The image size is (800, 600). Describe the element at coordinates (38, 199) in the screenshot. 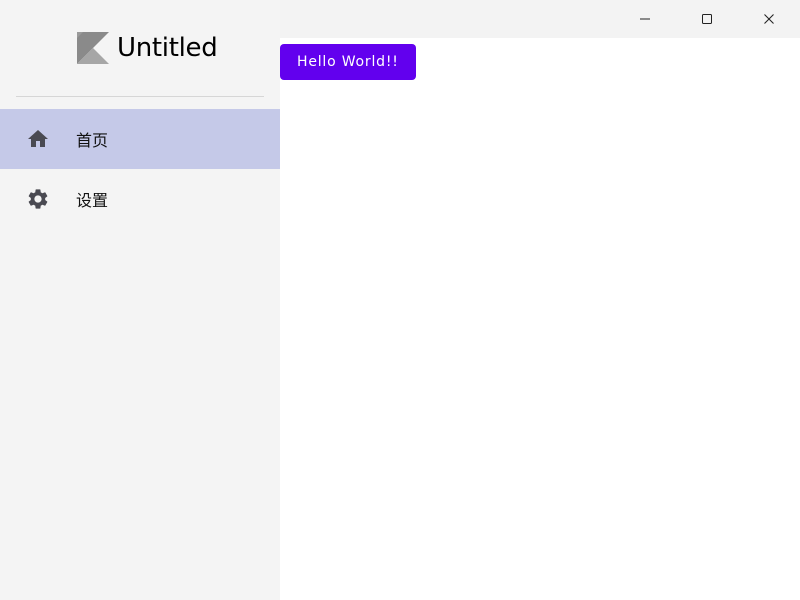

I see `gear-icon` at that location.